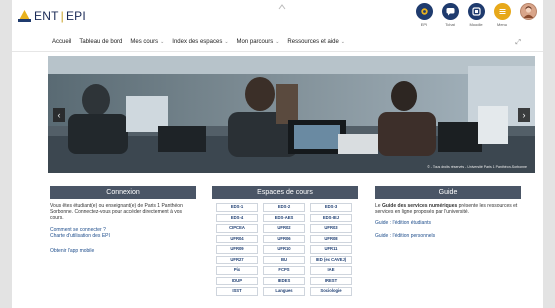 The image size is (555, 308). Describe the element at coordinates (502, 11) in the screenshot. I see `menu-icon` at that location.